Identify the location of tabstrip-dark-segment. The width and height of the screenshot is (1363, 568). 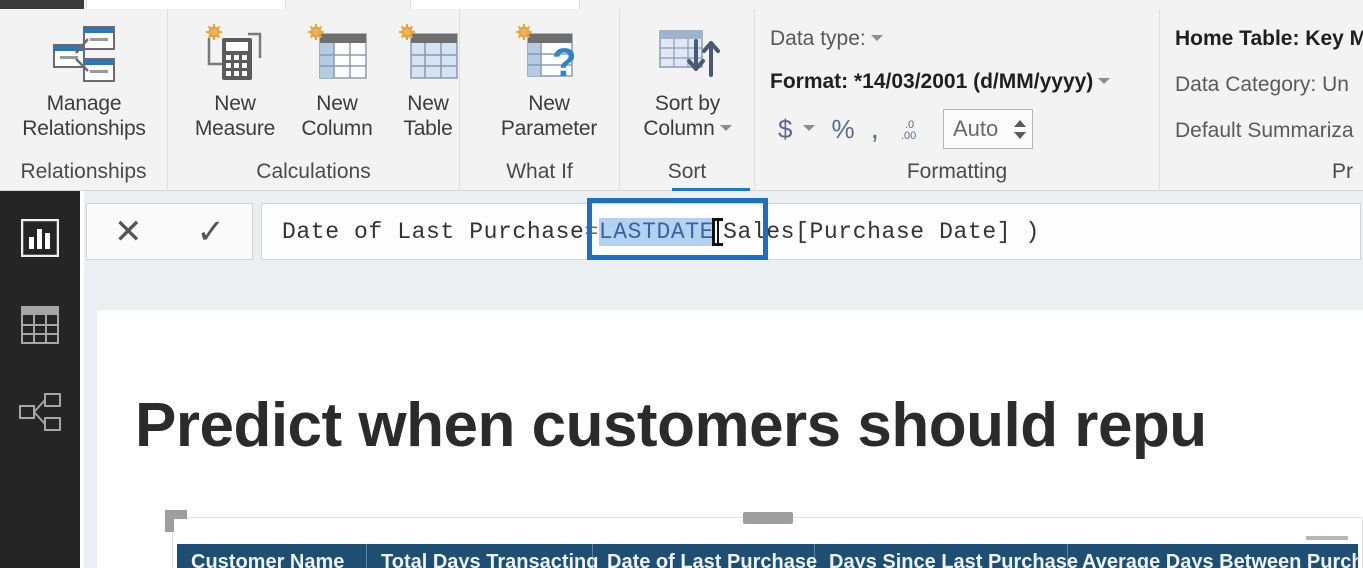
(42, 4).